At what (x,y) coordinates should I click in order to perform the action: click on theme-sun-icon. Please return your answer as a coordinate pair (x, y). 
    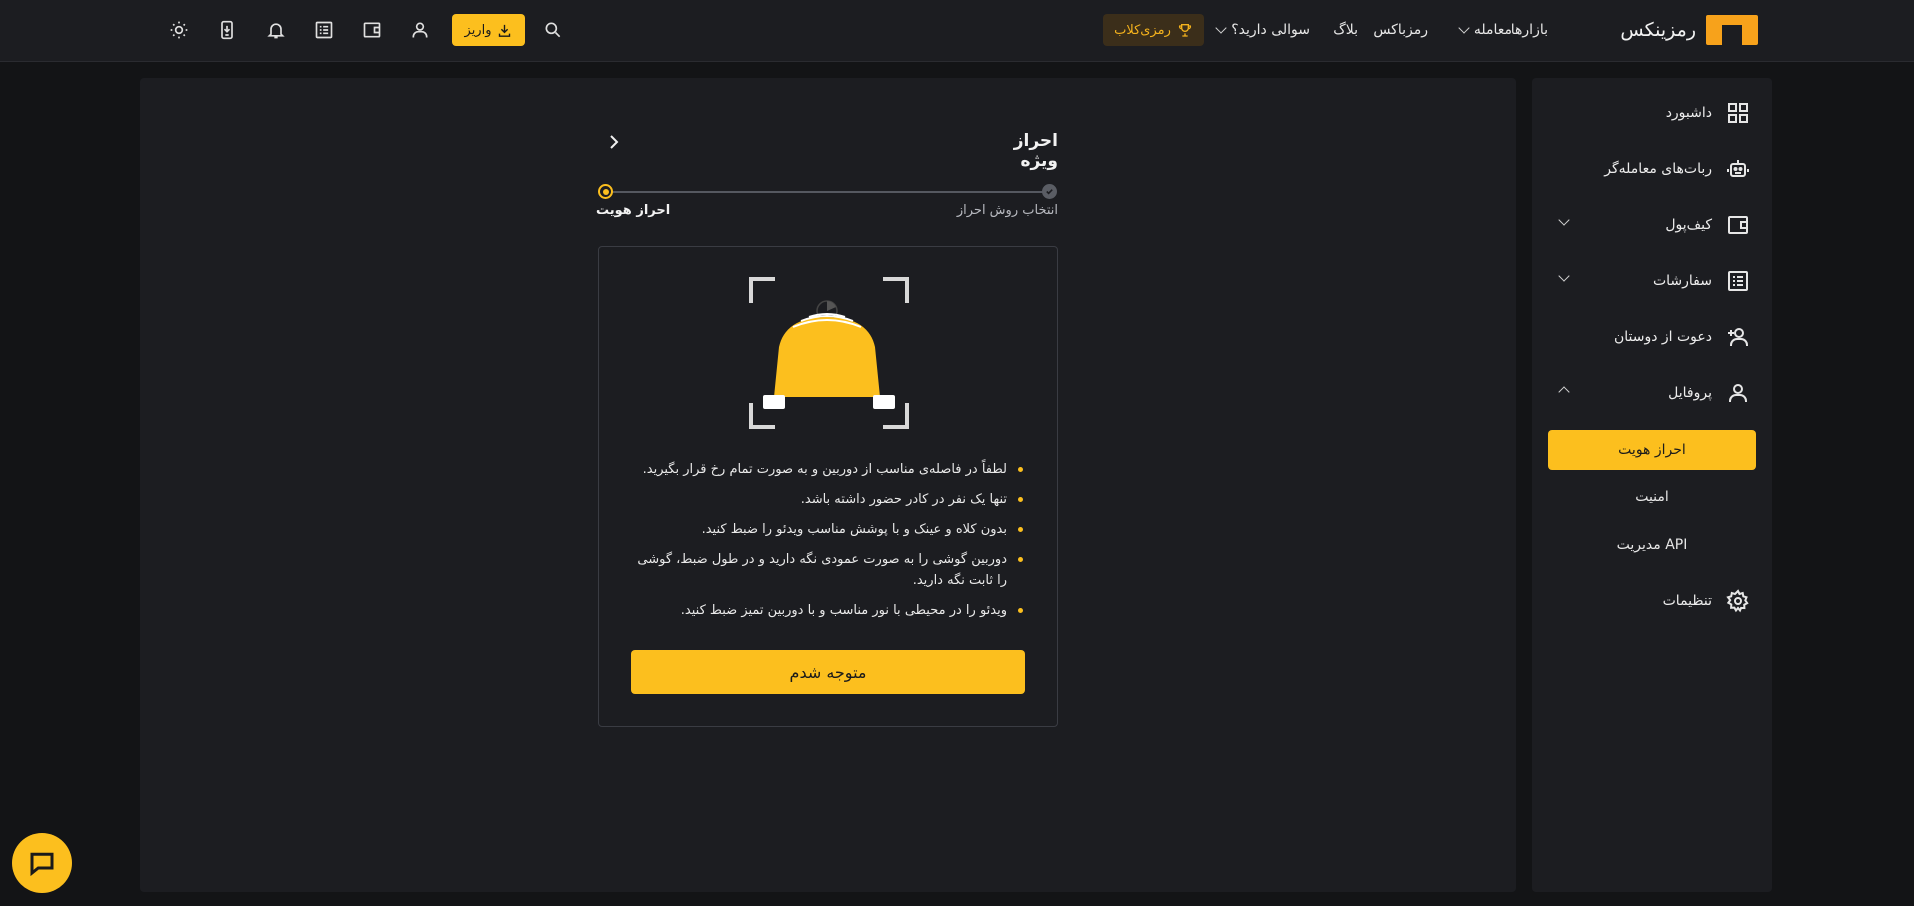
    Looking at the image, I should click on (179, 30).